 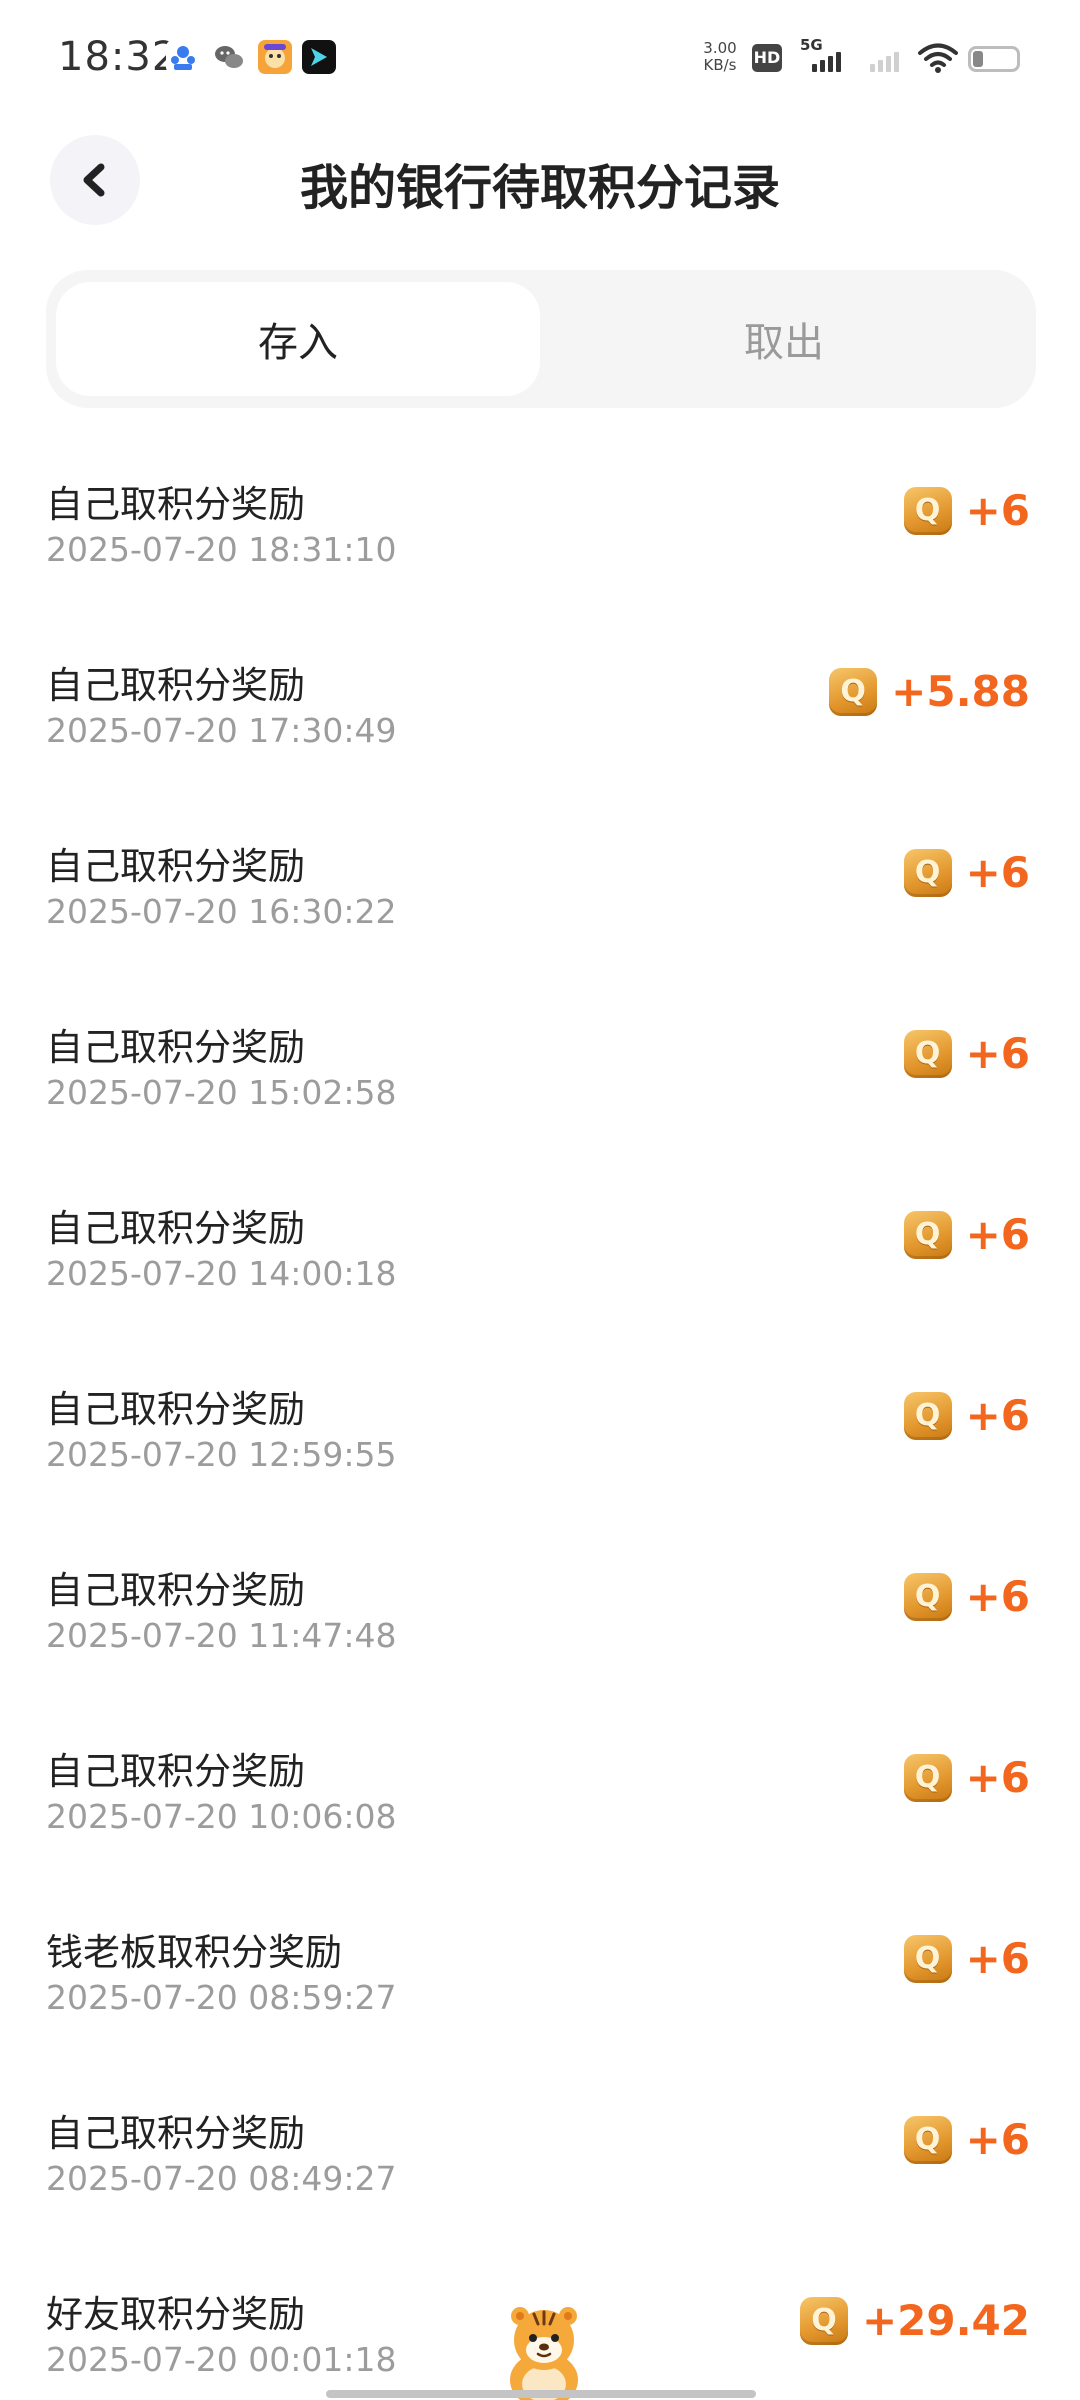 What do you see at coordinates (720, 48) in the screenshot?
I see `network-speed-value: 3.00` at bounding box center [720, 48].